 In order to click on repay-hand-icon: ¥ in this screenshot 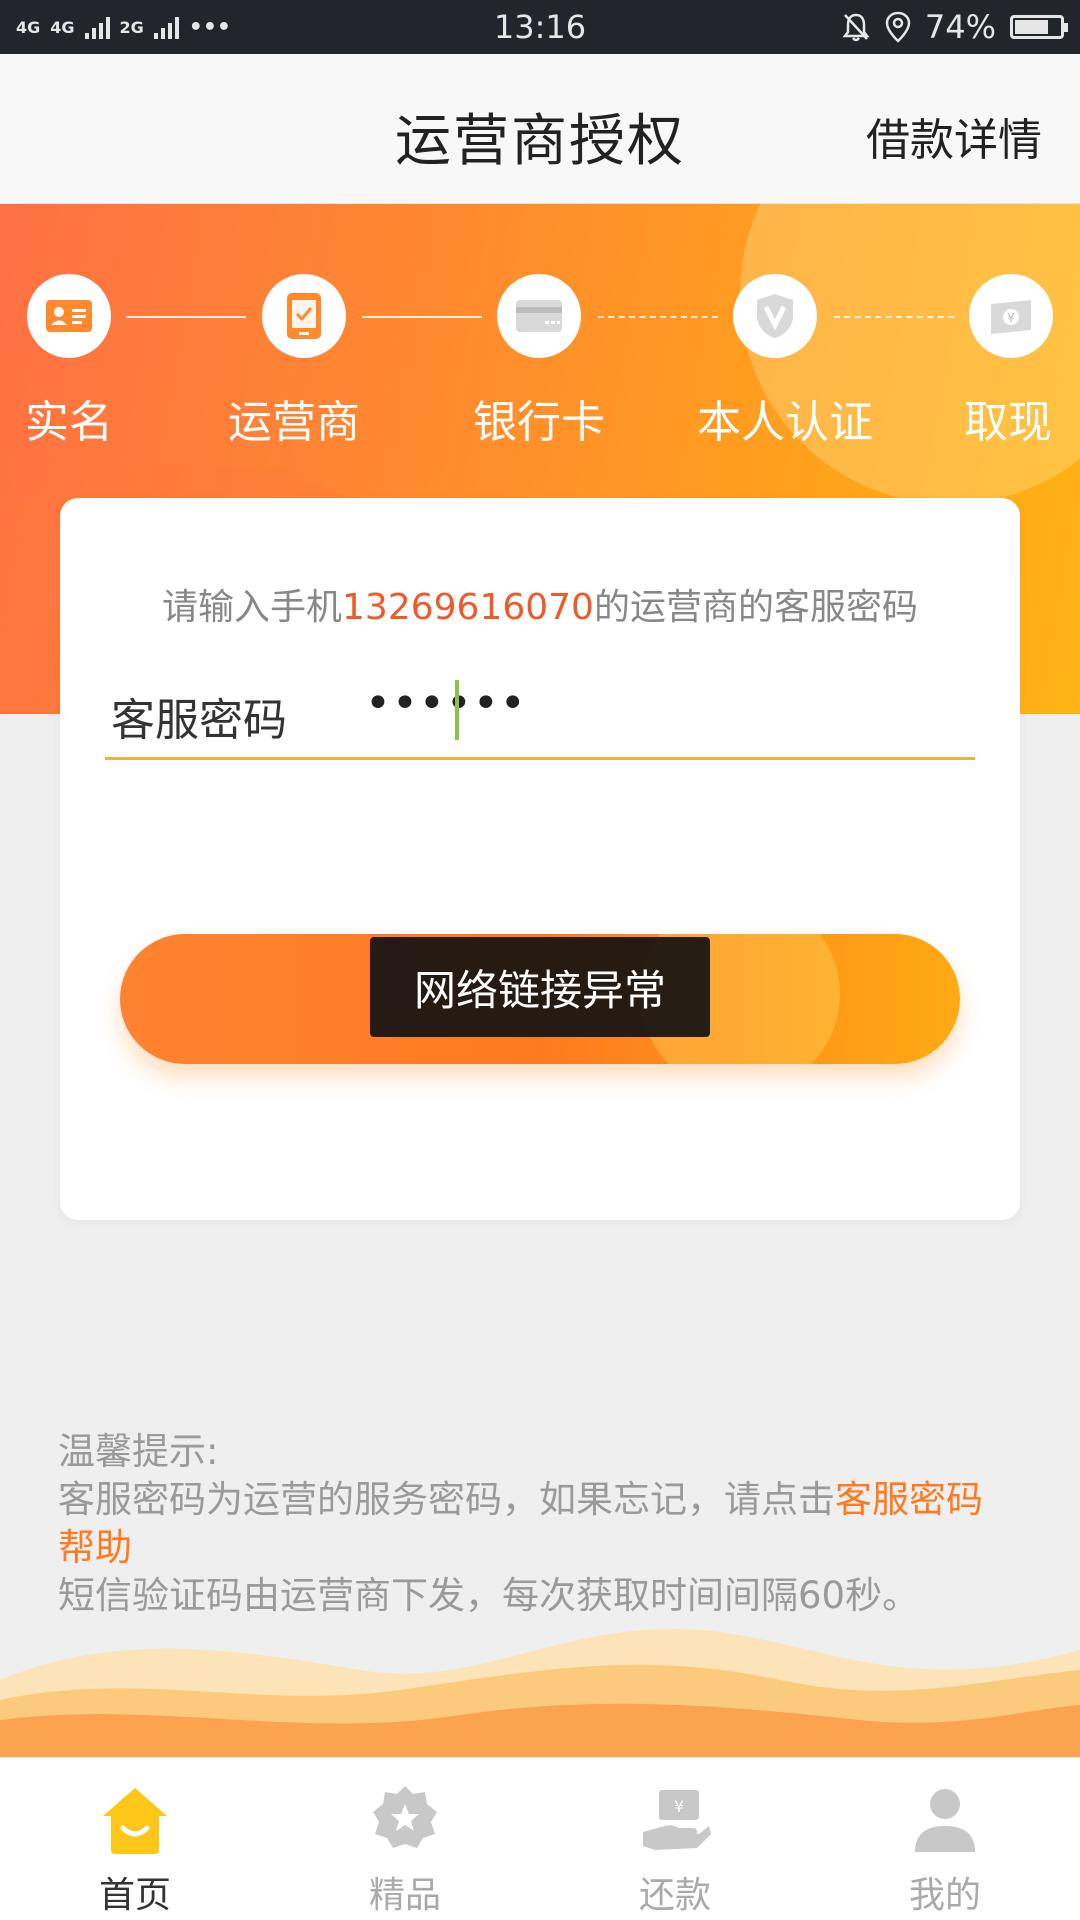, I will do `click(677, 1820)`.